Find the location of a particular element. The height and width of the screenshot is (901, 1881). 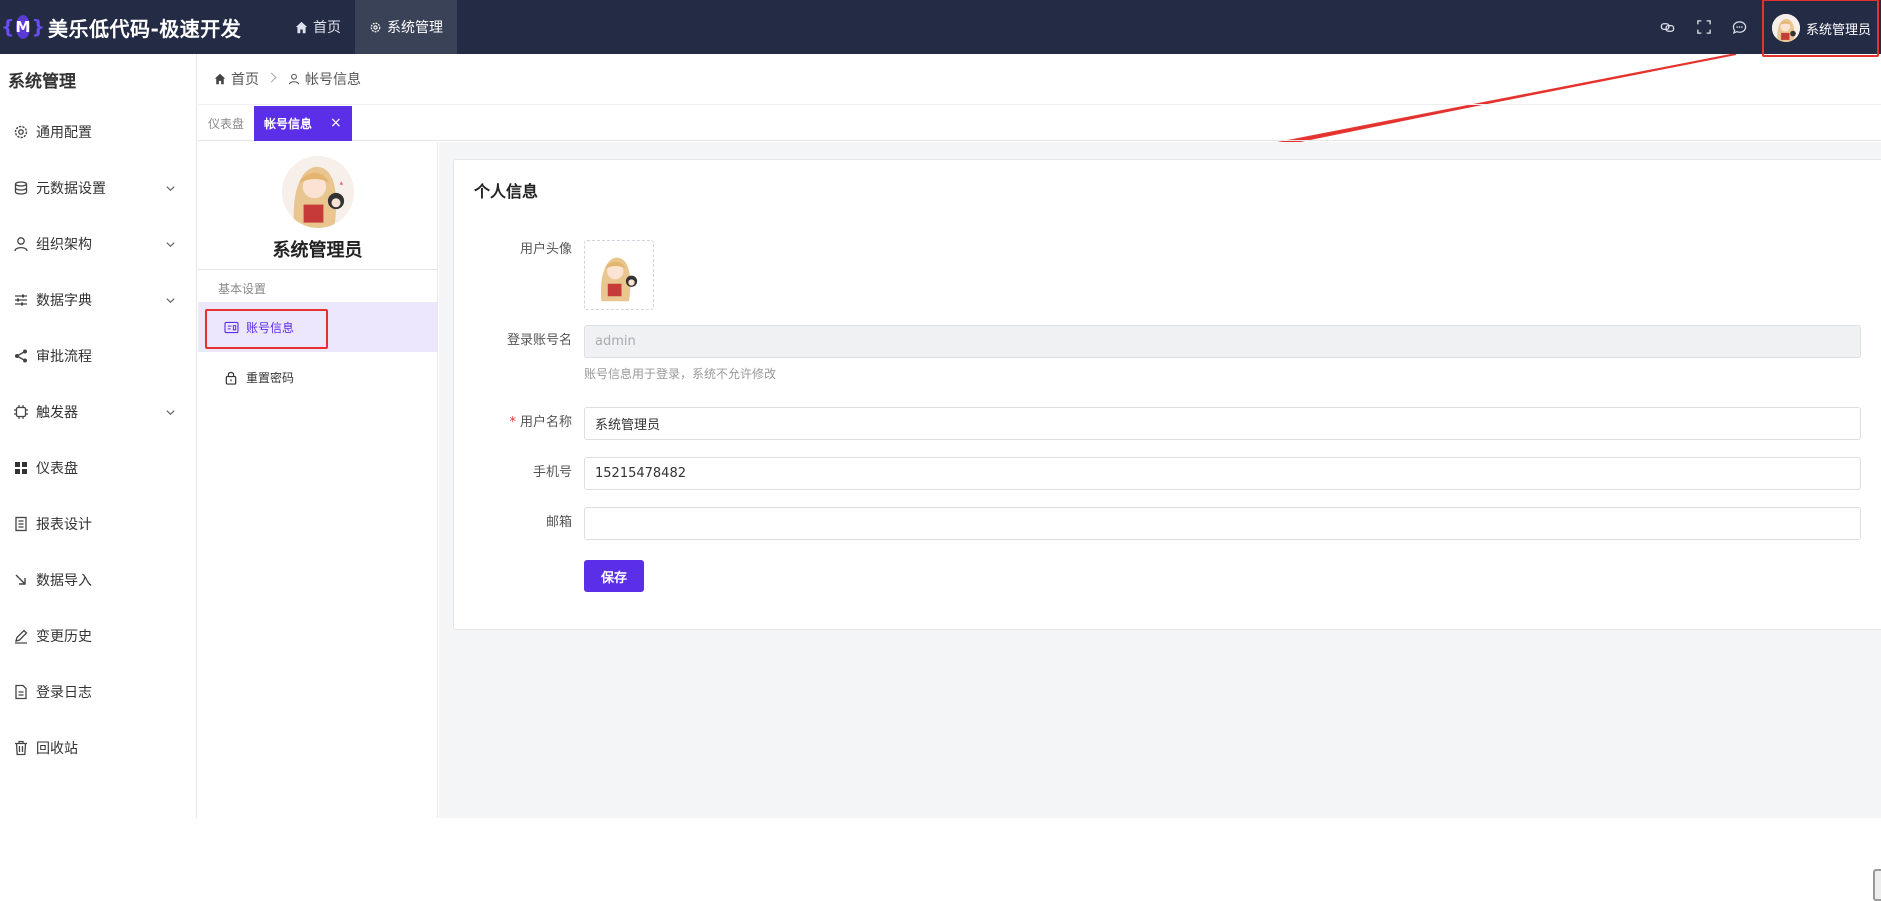

top-nav: 首页 系统管理 is located at coordinates (369, 27).